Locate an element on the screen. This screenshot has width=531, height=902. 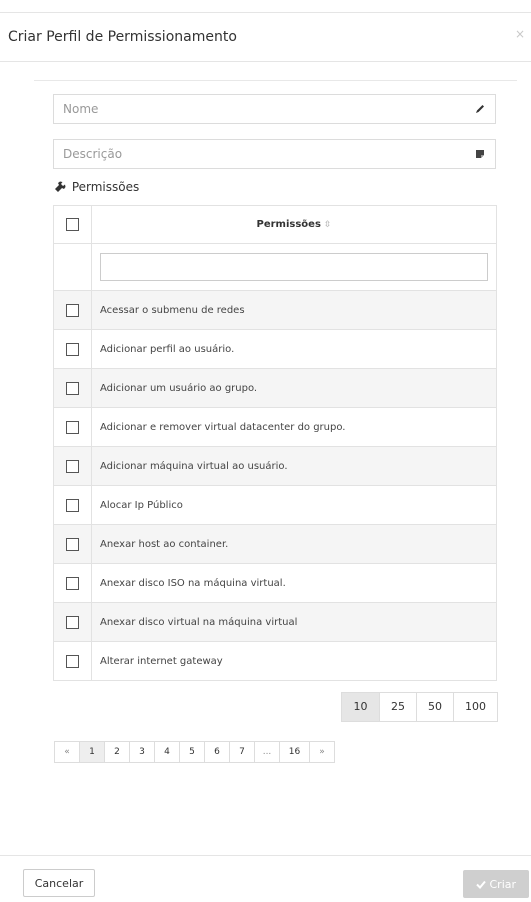
table-row: Adicionar perfil ao usuário. is located at coordinates (275, 349).